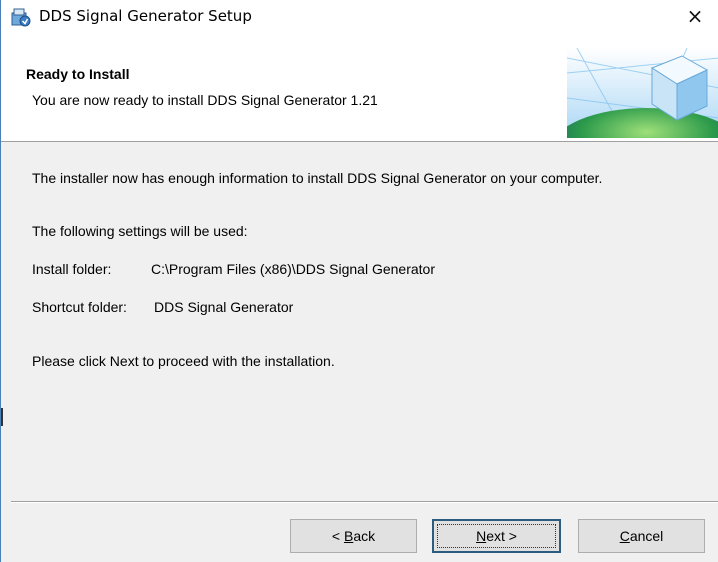  I want to click on shortcut-folder-value: DDS Signal Generator, so click(224, 307).